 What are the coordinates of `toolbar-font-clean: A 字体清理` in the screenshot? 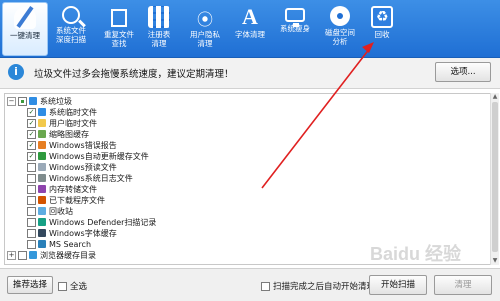 It's located at (250, 28).